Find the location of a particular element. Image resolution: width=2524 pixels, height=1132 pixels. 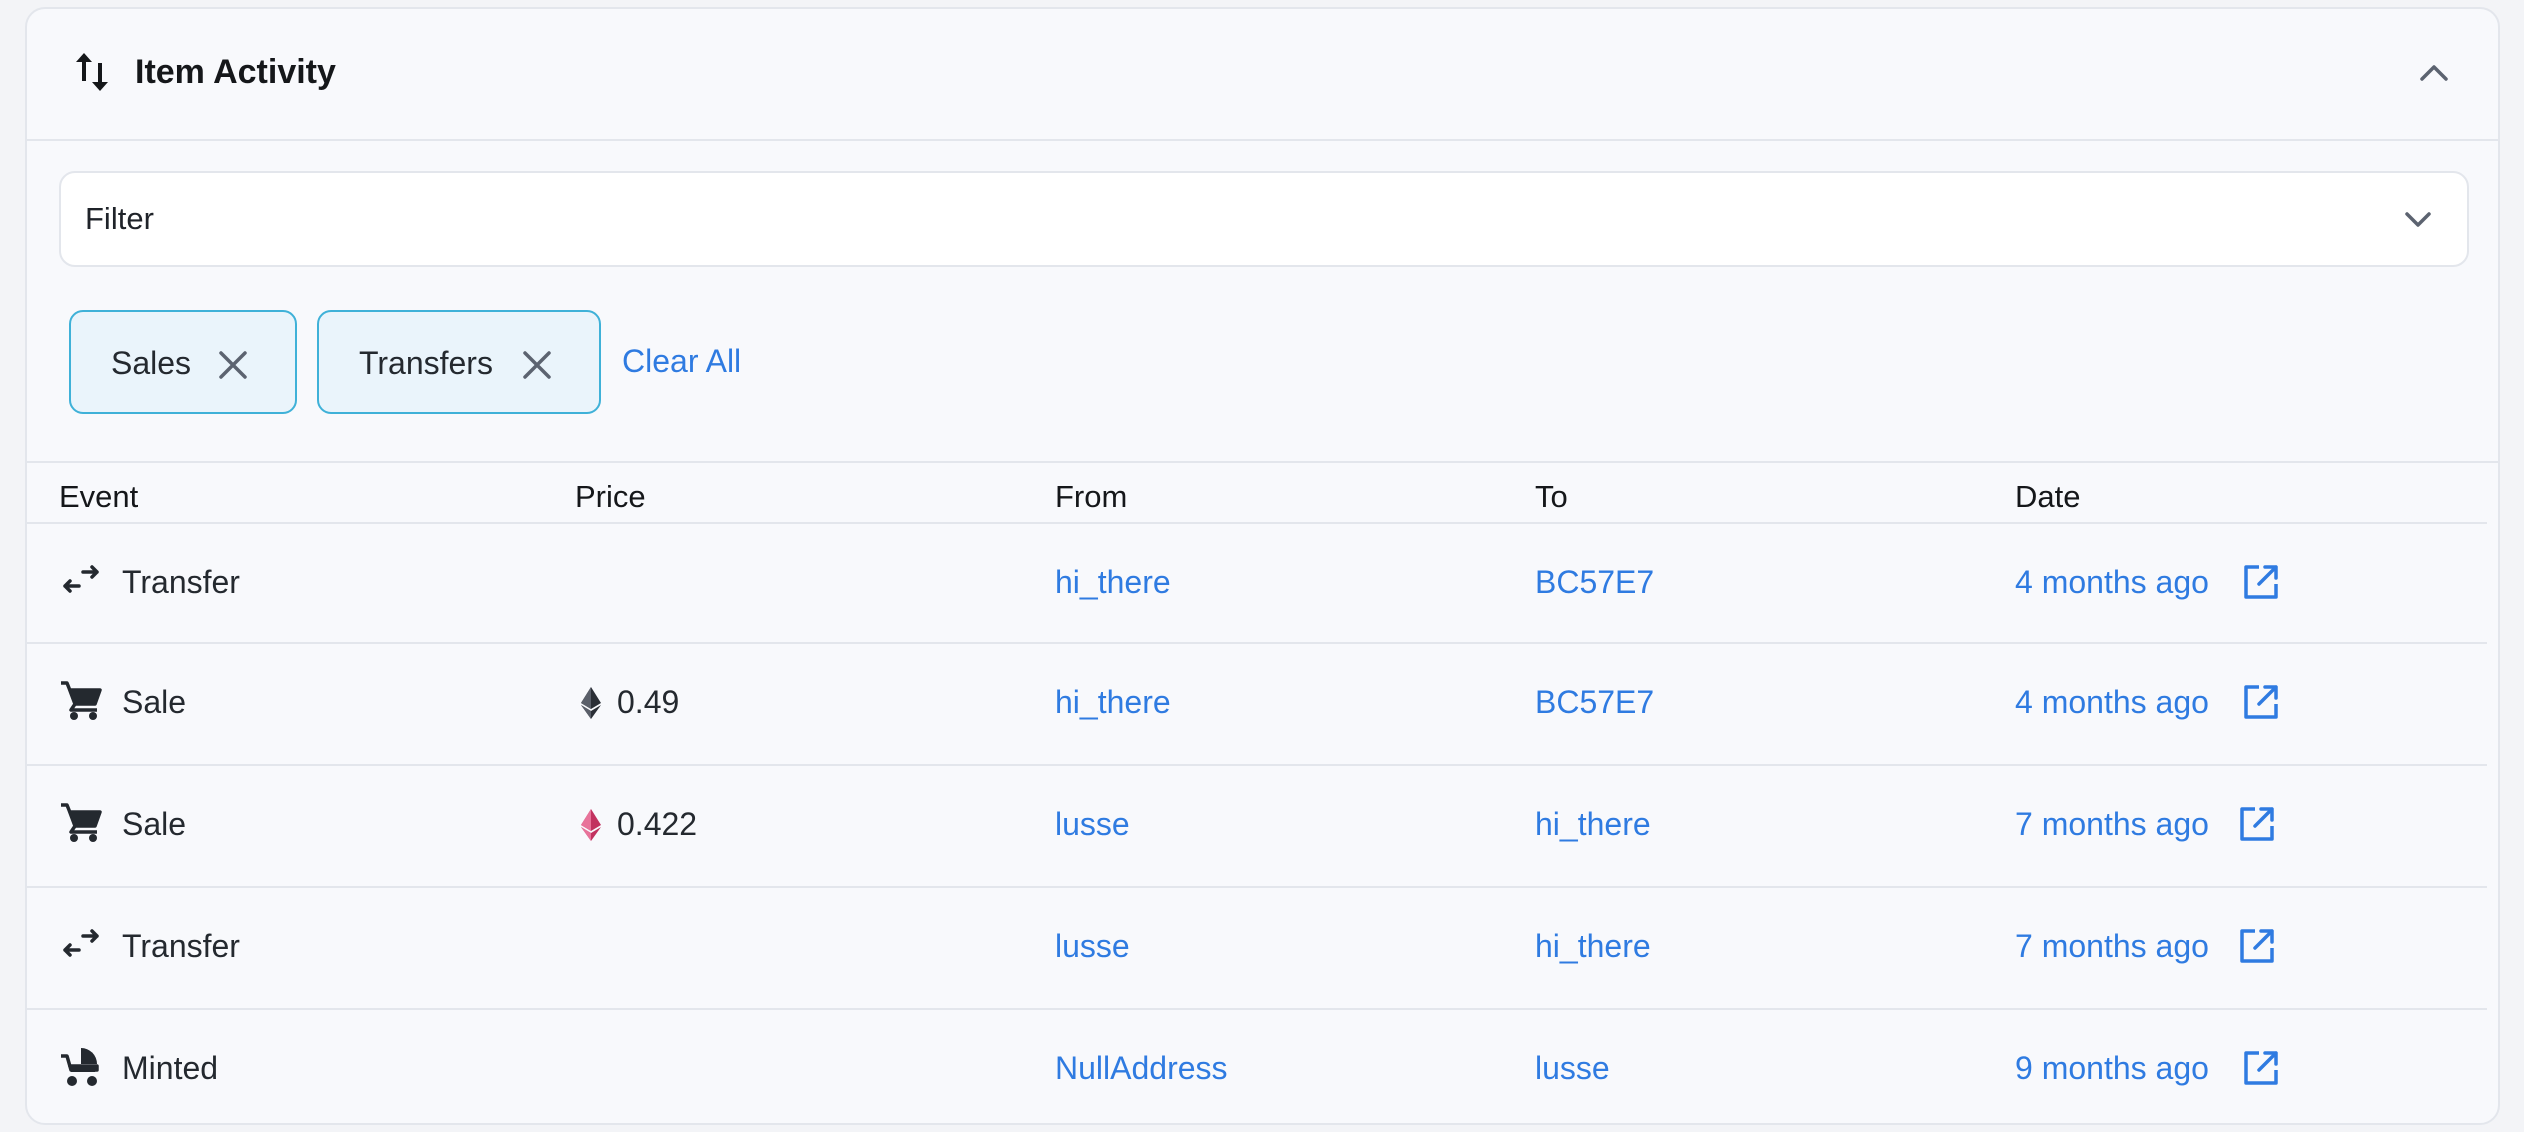

filter-dropdown: Filter is located at coordinates (1264, 219).